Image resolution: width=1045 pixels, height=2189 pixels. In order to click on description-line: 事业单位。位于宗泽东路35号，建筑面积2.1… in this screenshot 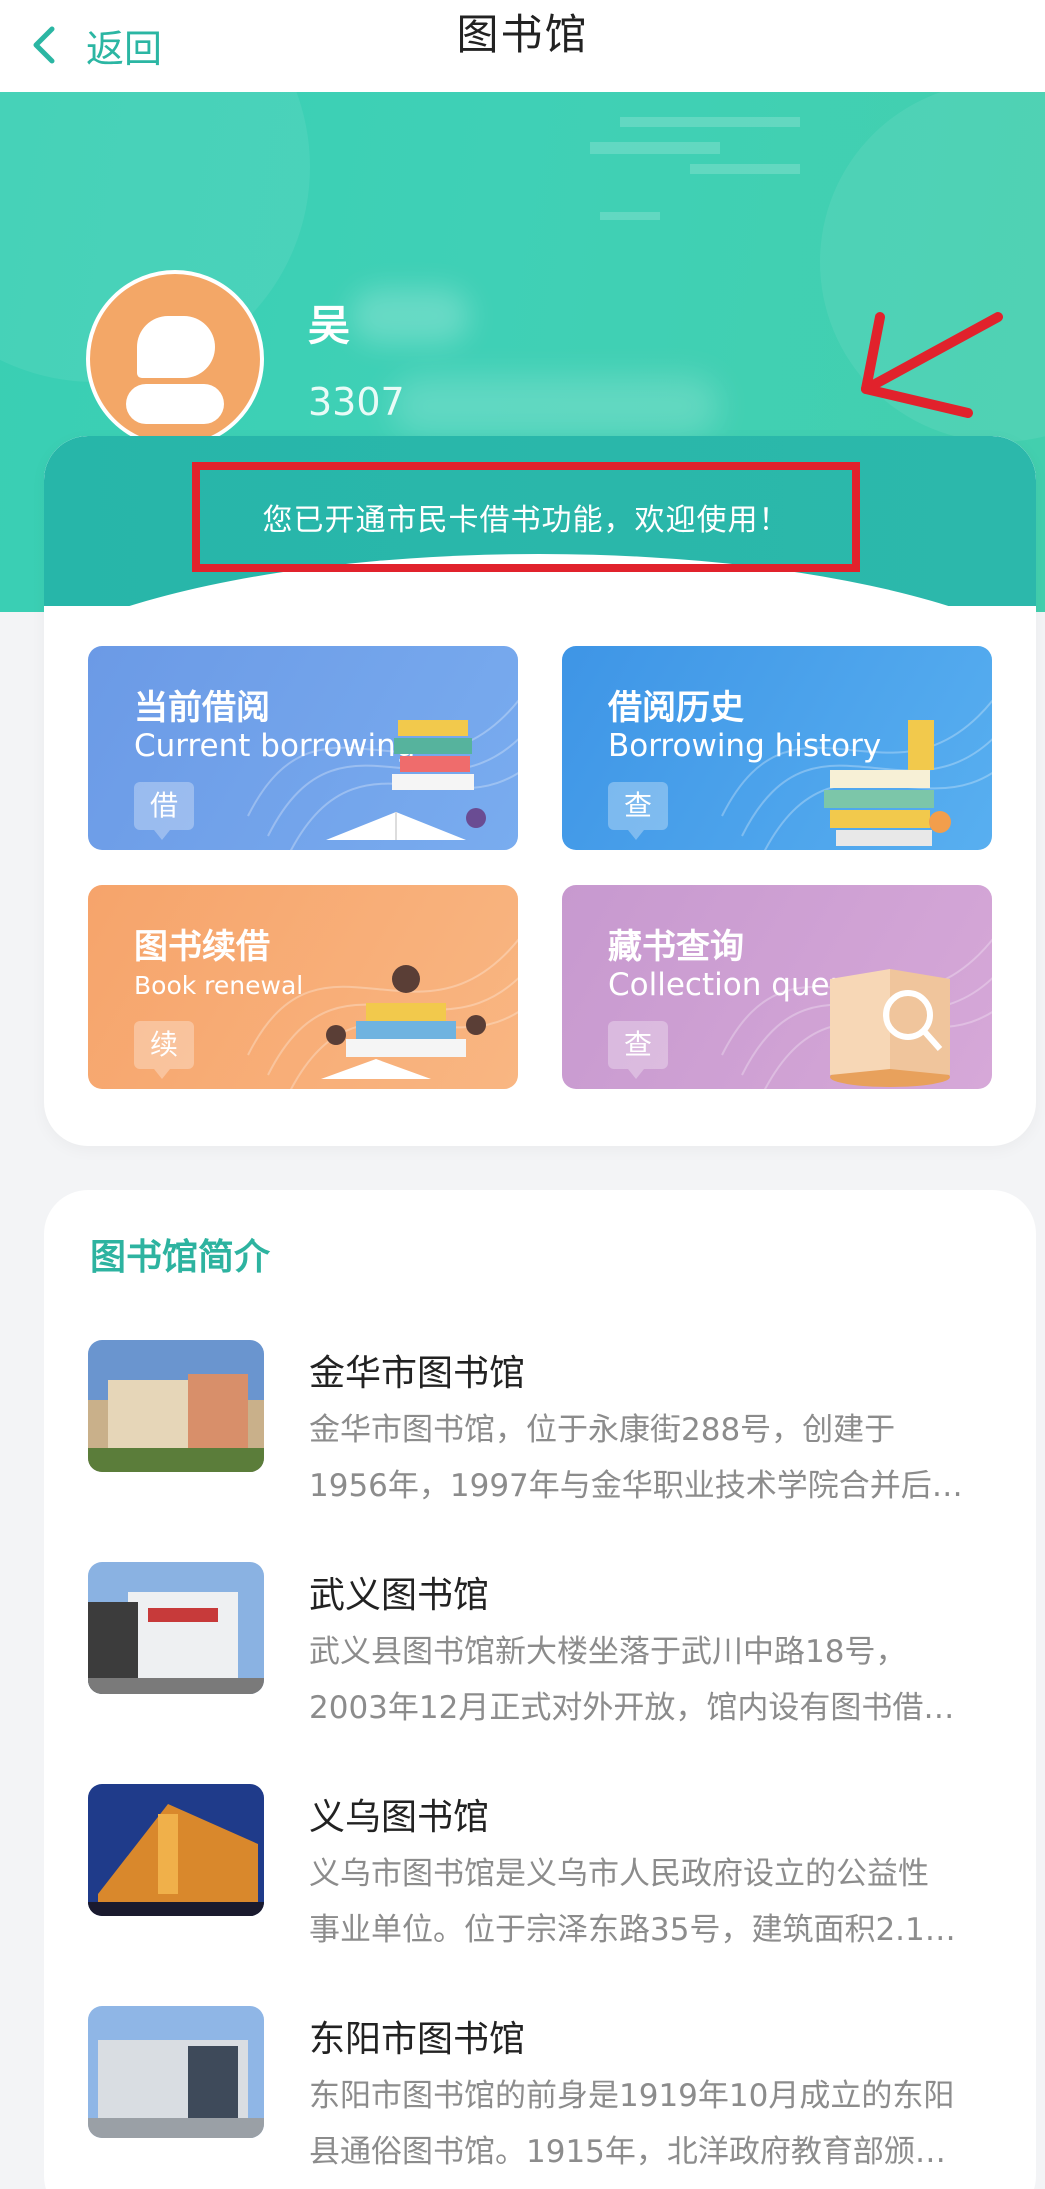, I will do `click(632, 1930)`.